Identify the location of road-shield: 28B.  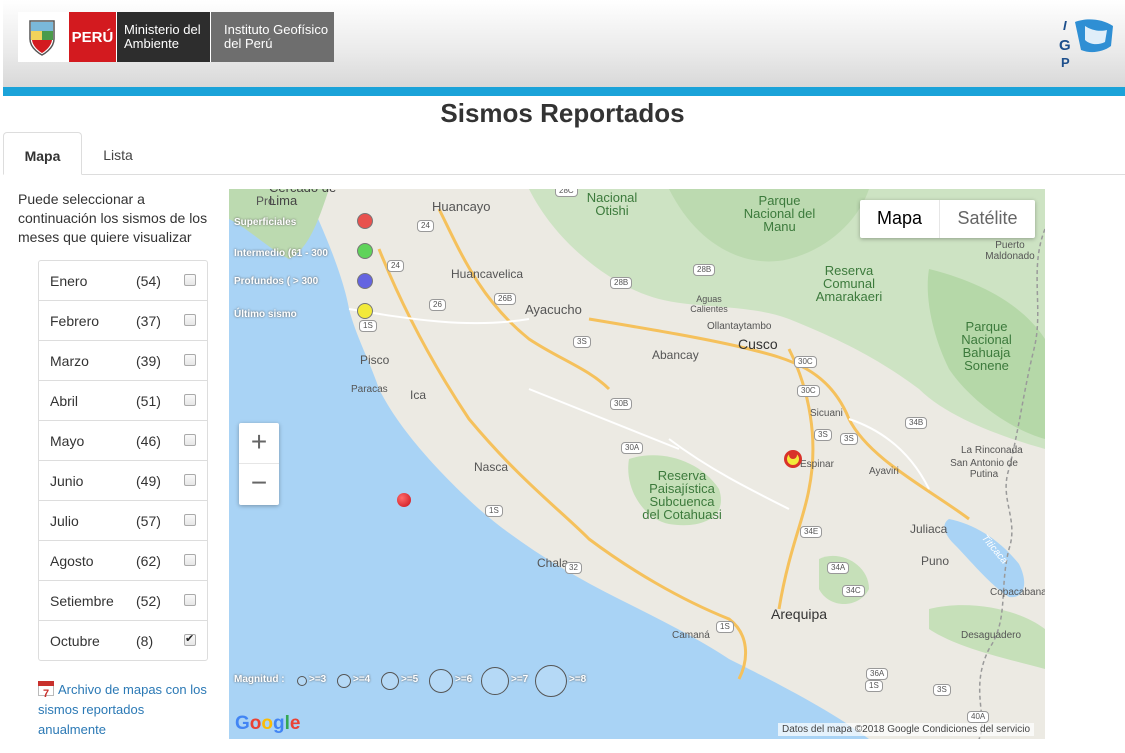
(621, 283).